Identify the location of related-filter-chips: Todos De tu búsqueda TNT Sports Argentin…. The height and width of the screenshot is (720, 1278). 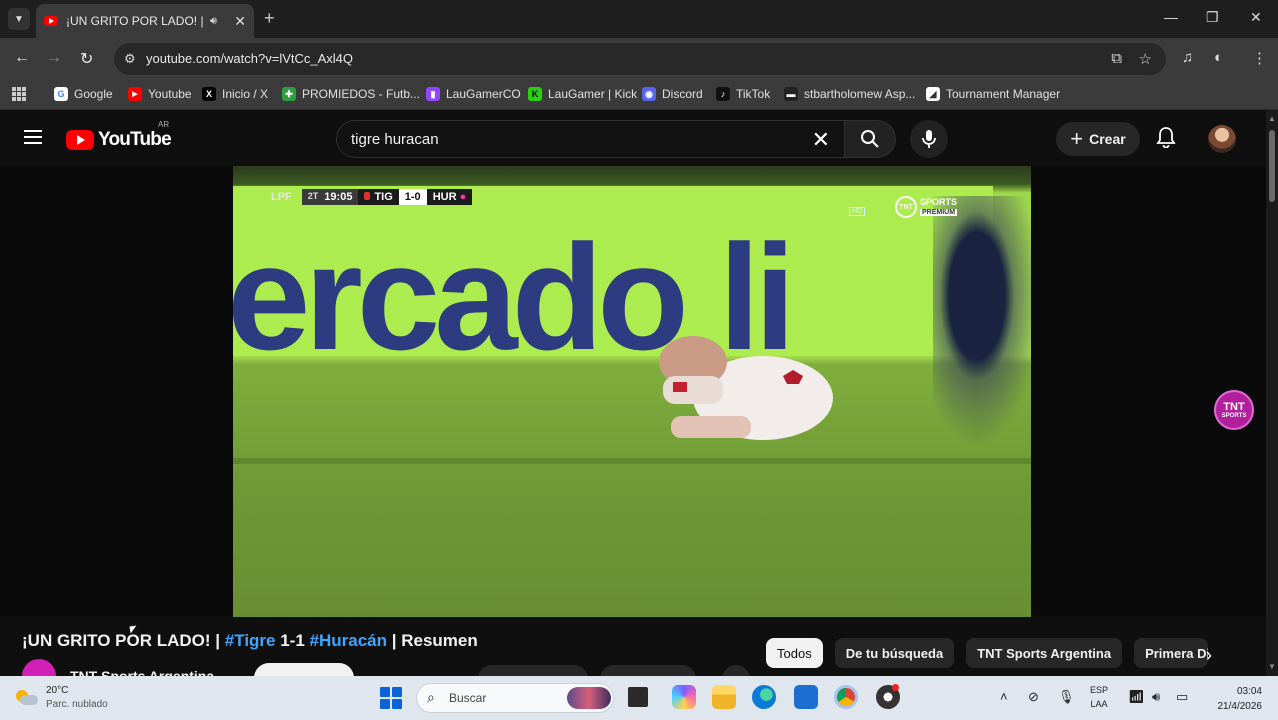
(987, 653).